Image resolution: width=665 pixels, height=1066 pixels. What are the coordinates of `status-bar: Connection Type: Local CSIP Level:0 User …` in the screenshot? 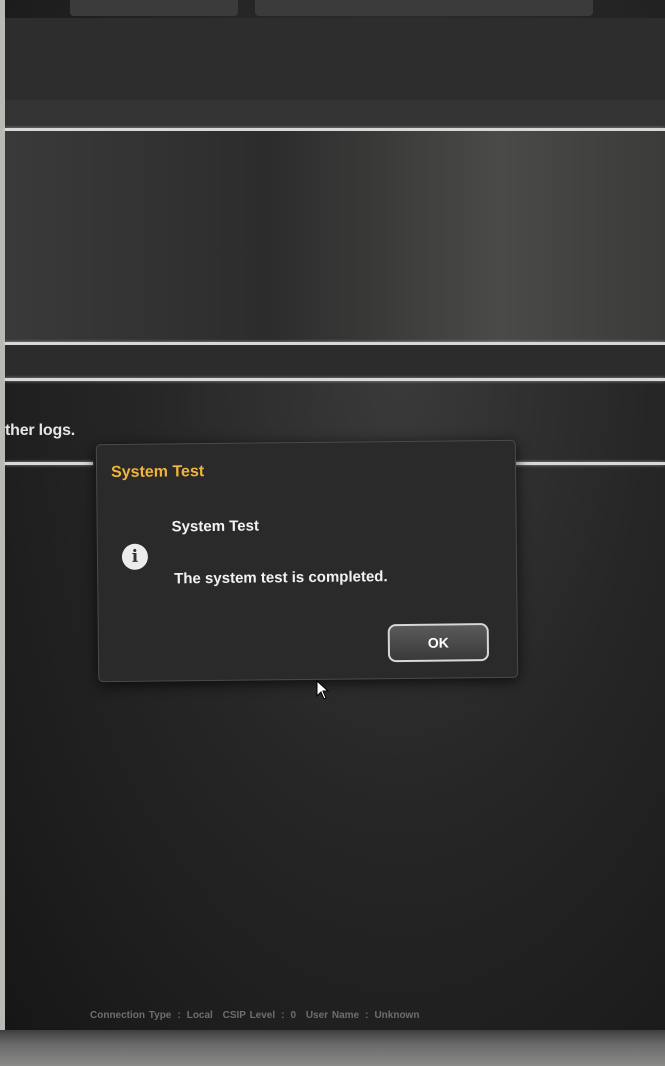 It's located at (257, 1015).